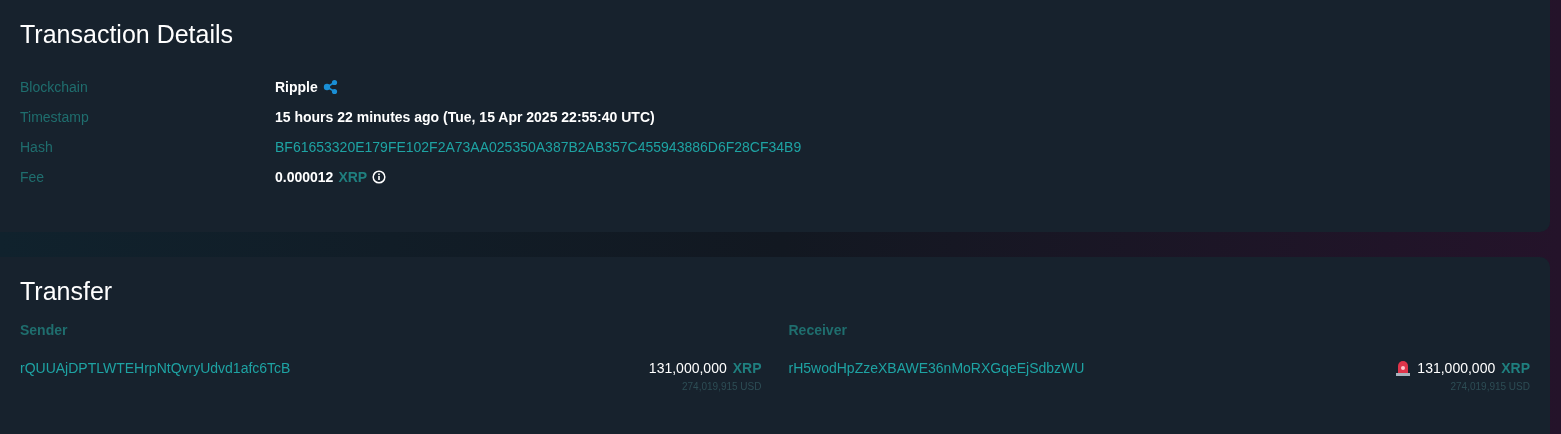  Describe the element at coordinates (67, 291) in the screenshot. I see `section-title: Transfer` at that location.